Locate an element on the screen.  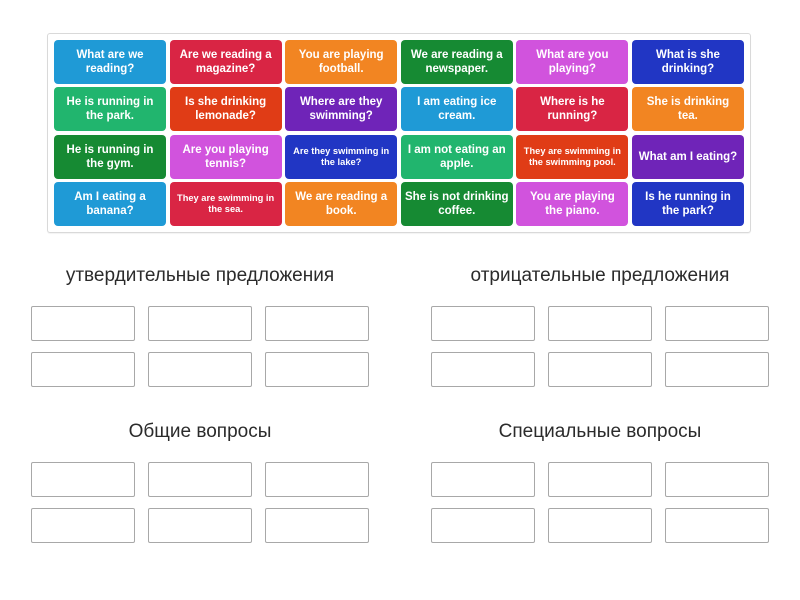
sentence-tile: Are we reading a magazine? is located at coordinates (225, 62).